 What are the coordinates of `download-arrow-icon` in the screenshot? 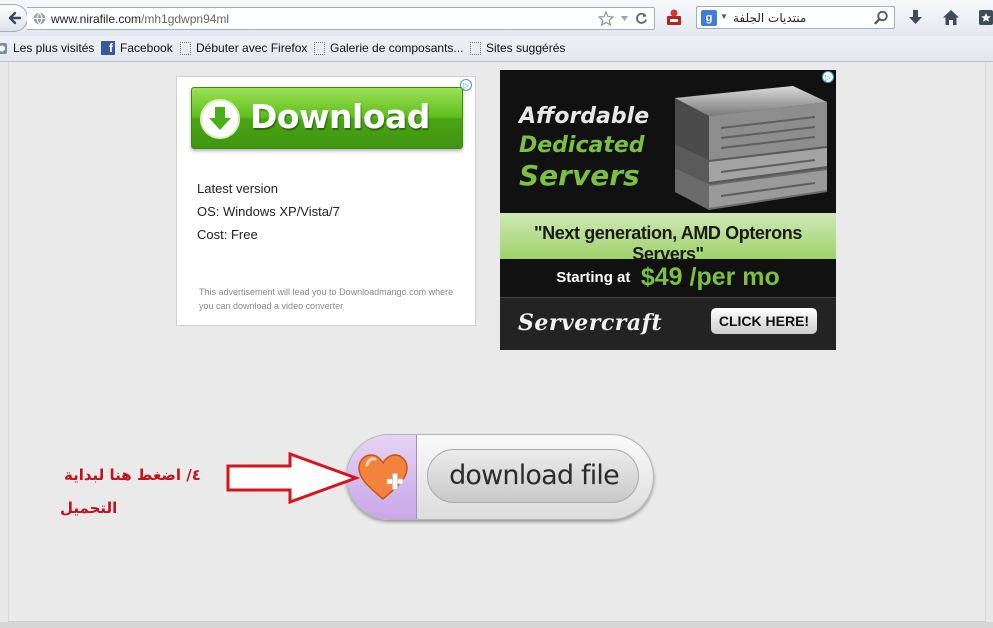 It's located at (220, 119).